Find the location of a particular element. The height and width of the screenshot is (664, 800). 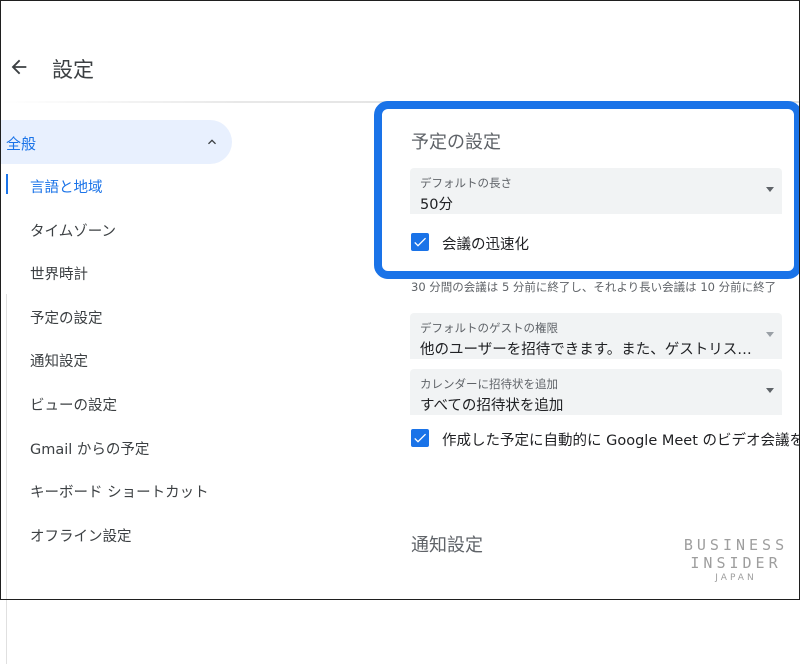

section-title-event-settings: 予定の設定 is located at coordinates (456, 142).